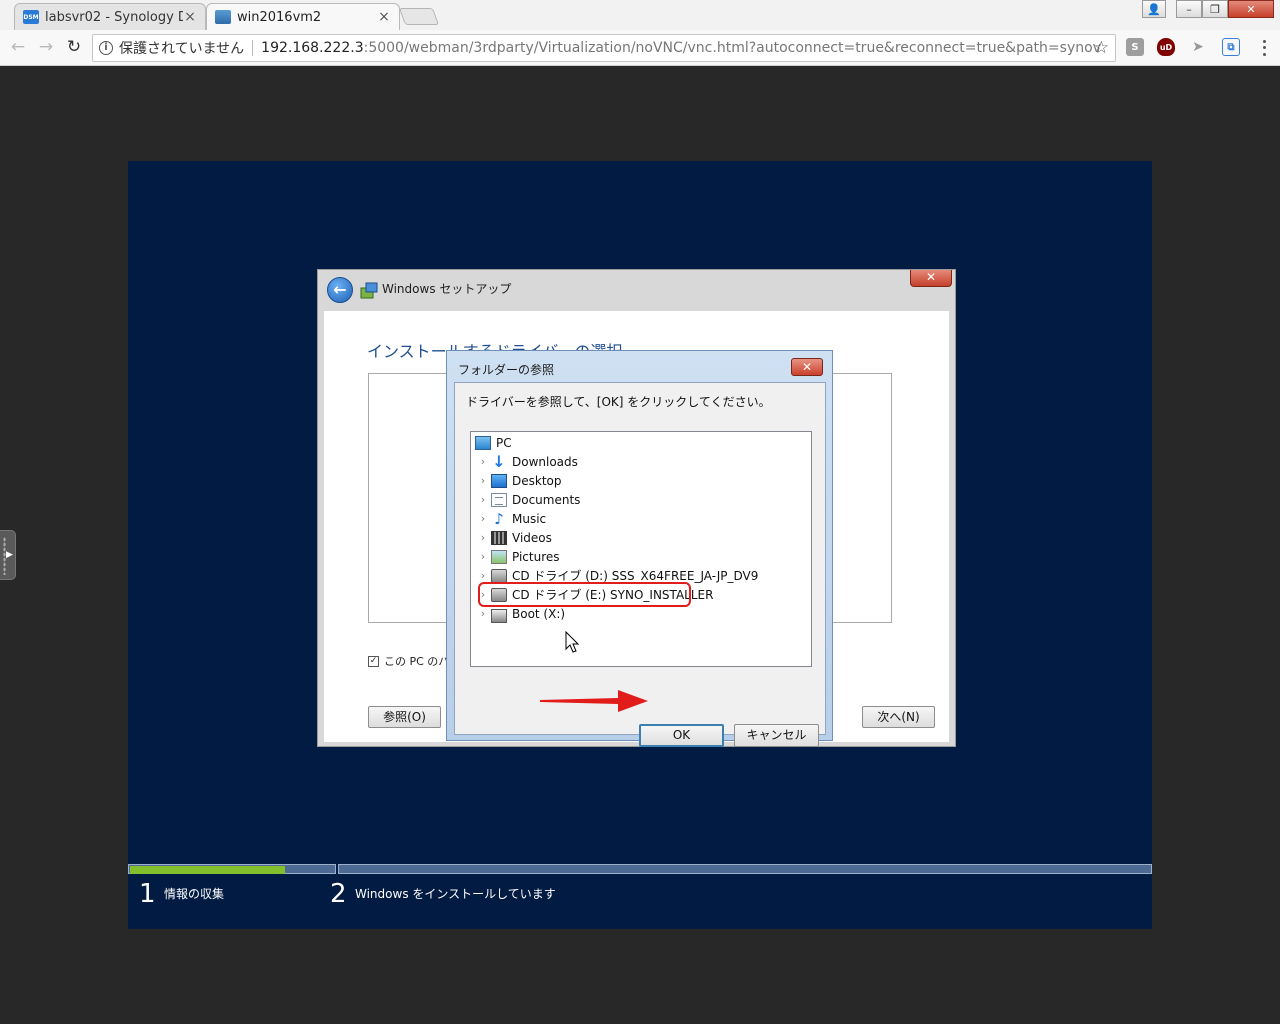 The height and width of the screenshot is (1024, 1280). Describe the element at coordinates (1198, 47) in the screenshot. I see `extension-arrow-icon: ➤` at that location.